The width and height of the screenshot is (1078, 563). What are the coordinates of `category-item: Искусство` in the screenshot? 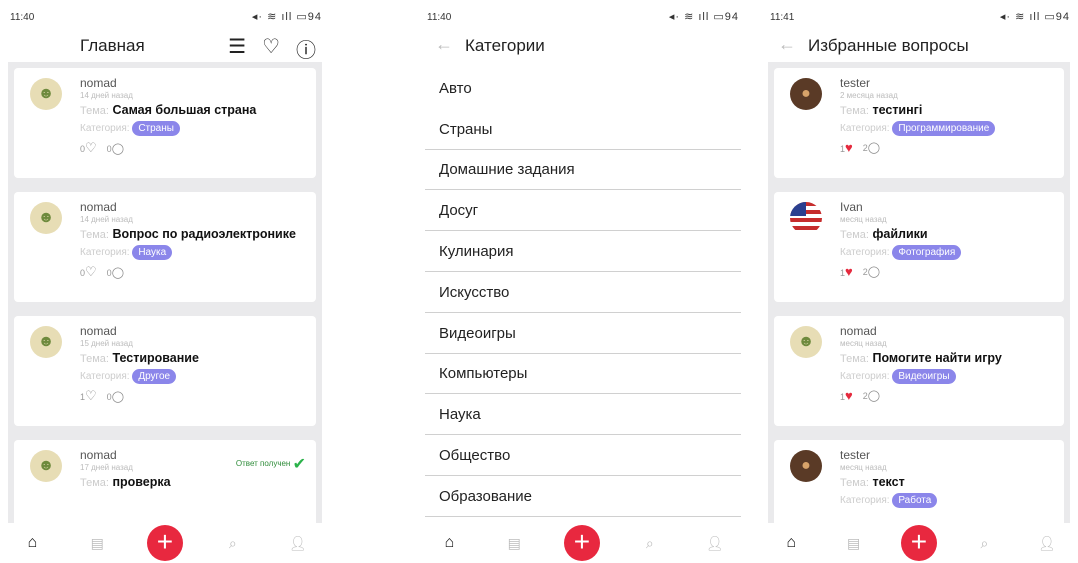 It's located at (583, 293).